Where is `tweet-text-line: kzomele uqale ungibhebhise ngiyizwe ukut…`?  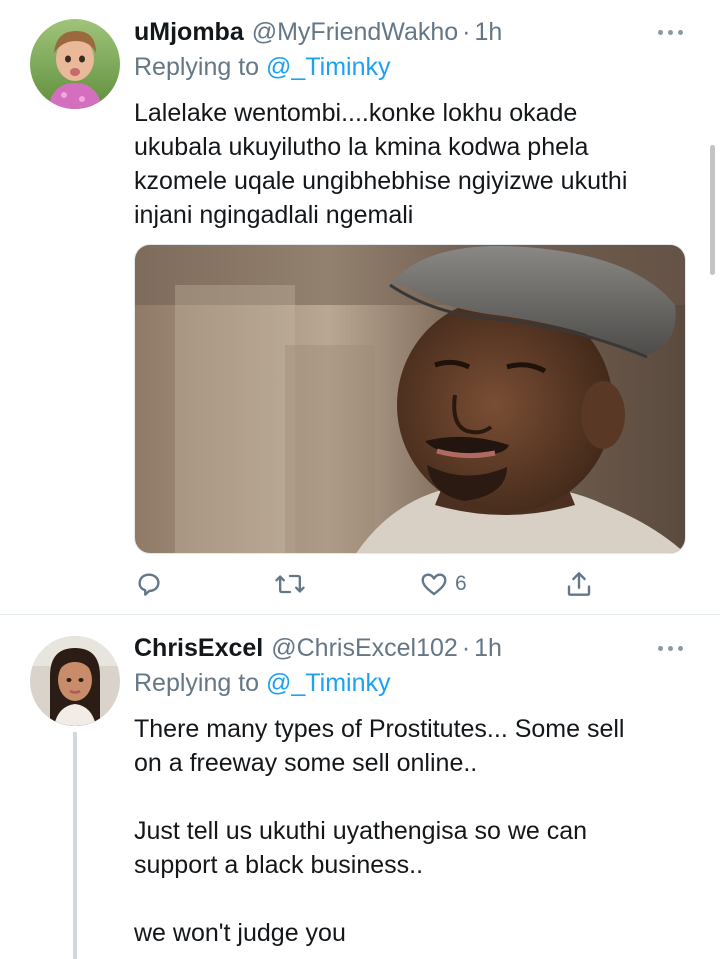 tweet-text-line: kzomele uqale ungibhebhise ngiyizwe ukut… is located at coordinates (381, 181).